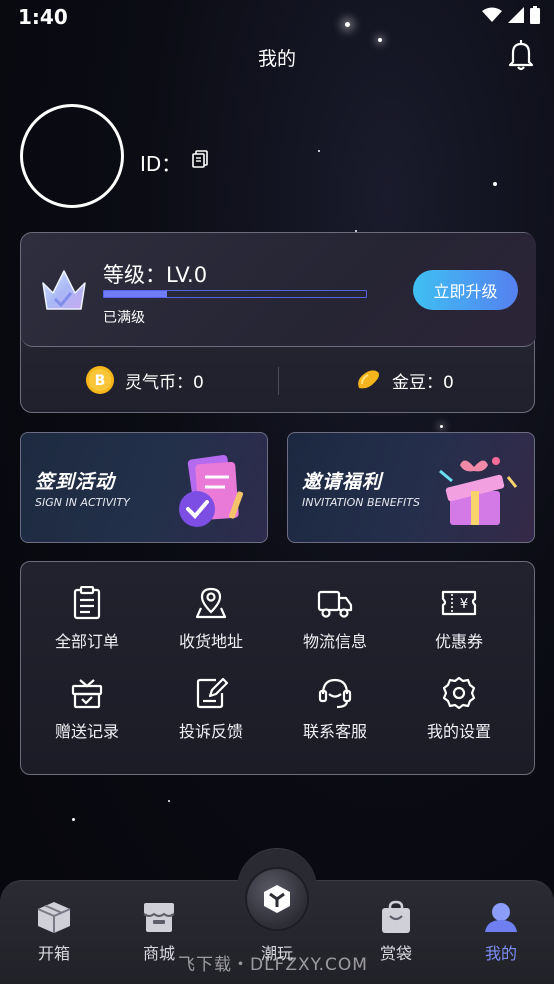 The height and width of the screenshot is (984, 554). I want to click on settings-gear-icon, so click(459, 693).